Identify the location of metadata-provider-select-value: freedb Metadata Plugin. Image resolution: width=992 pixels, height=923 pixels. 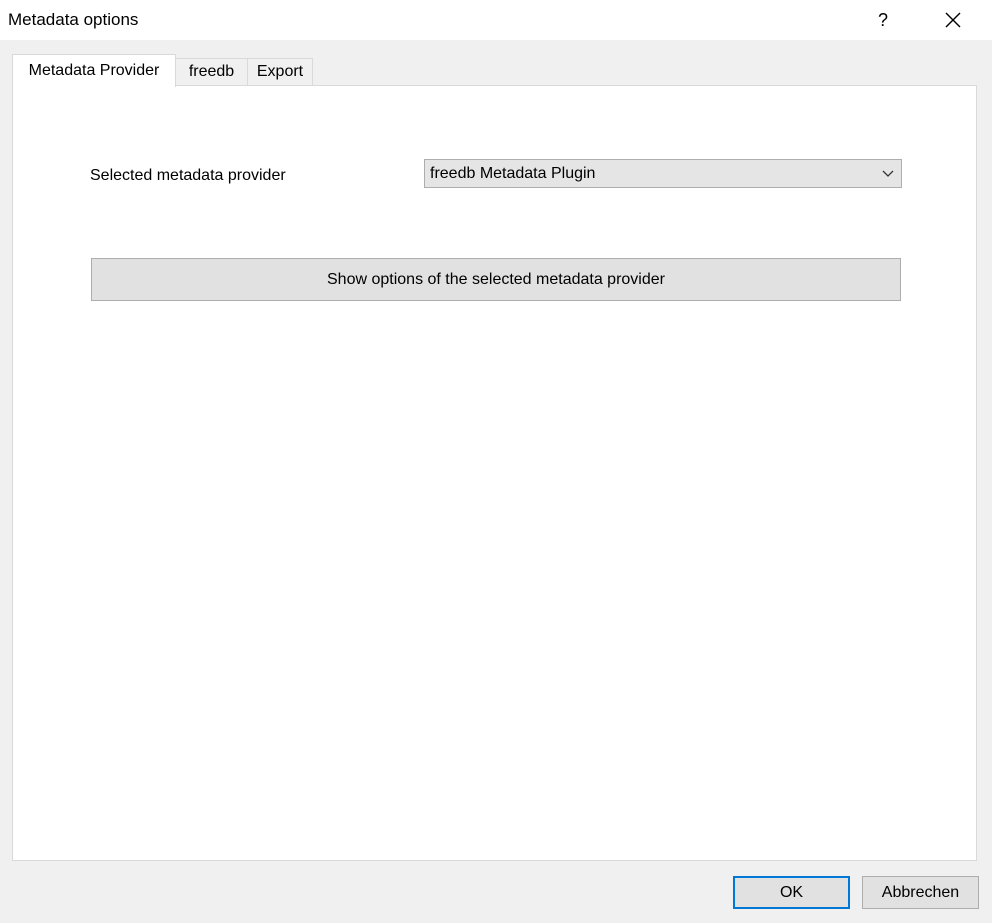
(513, 173).